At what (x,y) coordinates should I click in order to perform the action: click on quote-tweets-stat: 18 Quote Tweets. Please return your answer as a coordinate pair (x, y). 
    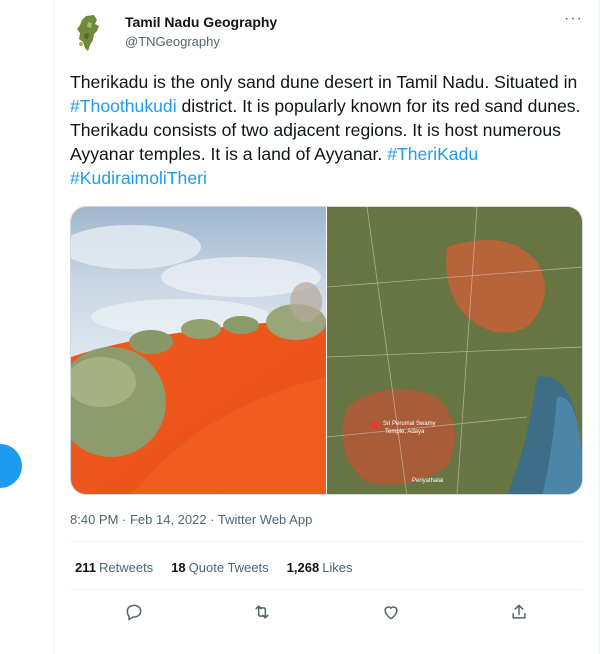
    Looking at the image, I should click on (219, 567).